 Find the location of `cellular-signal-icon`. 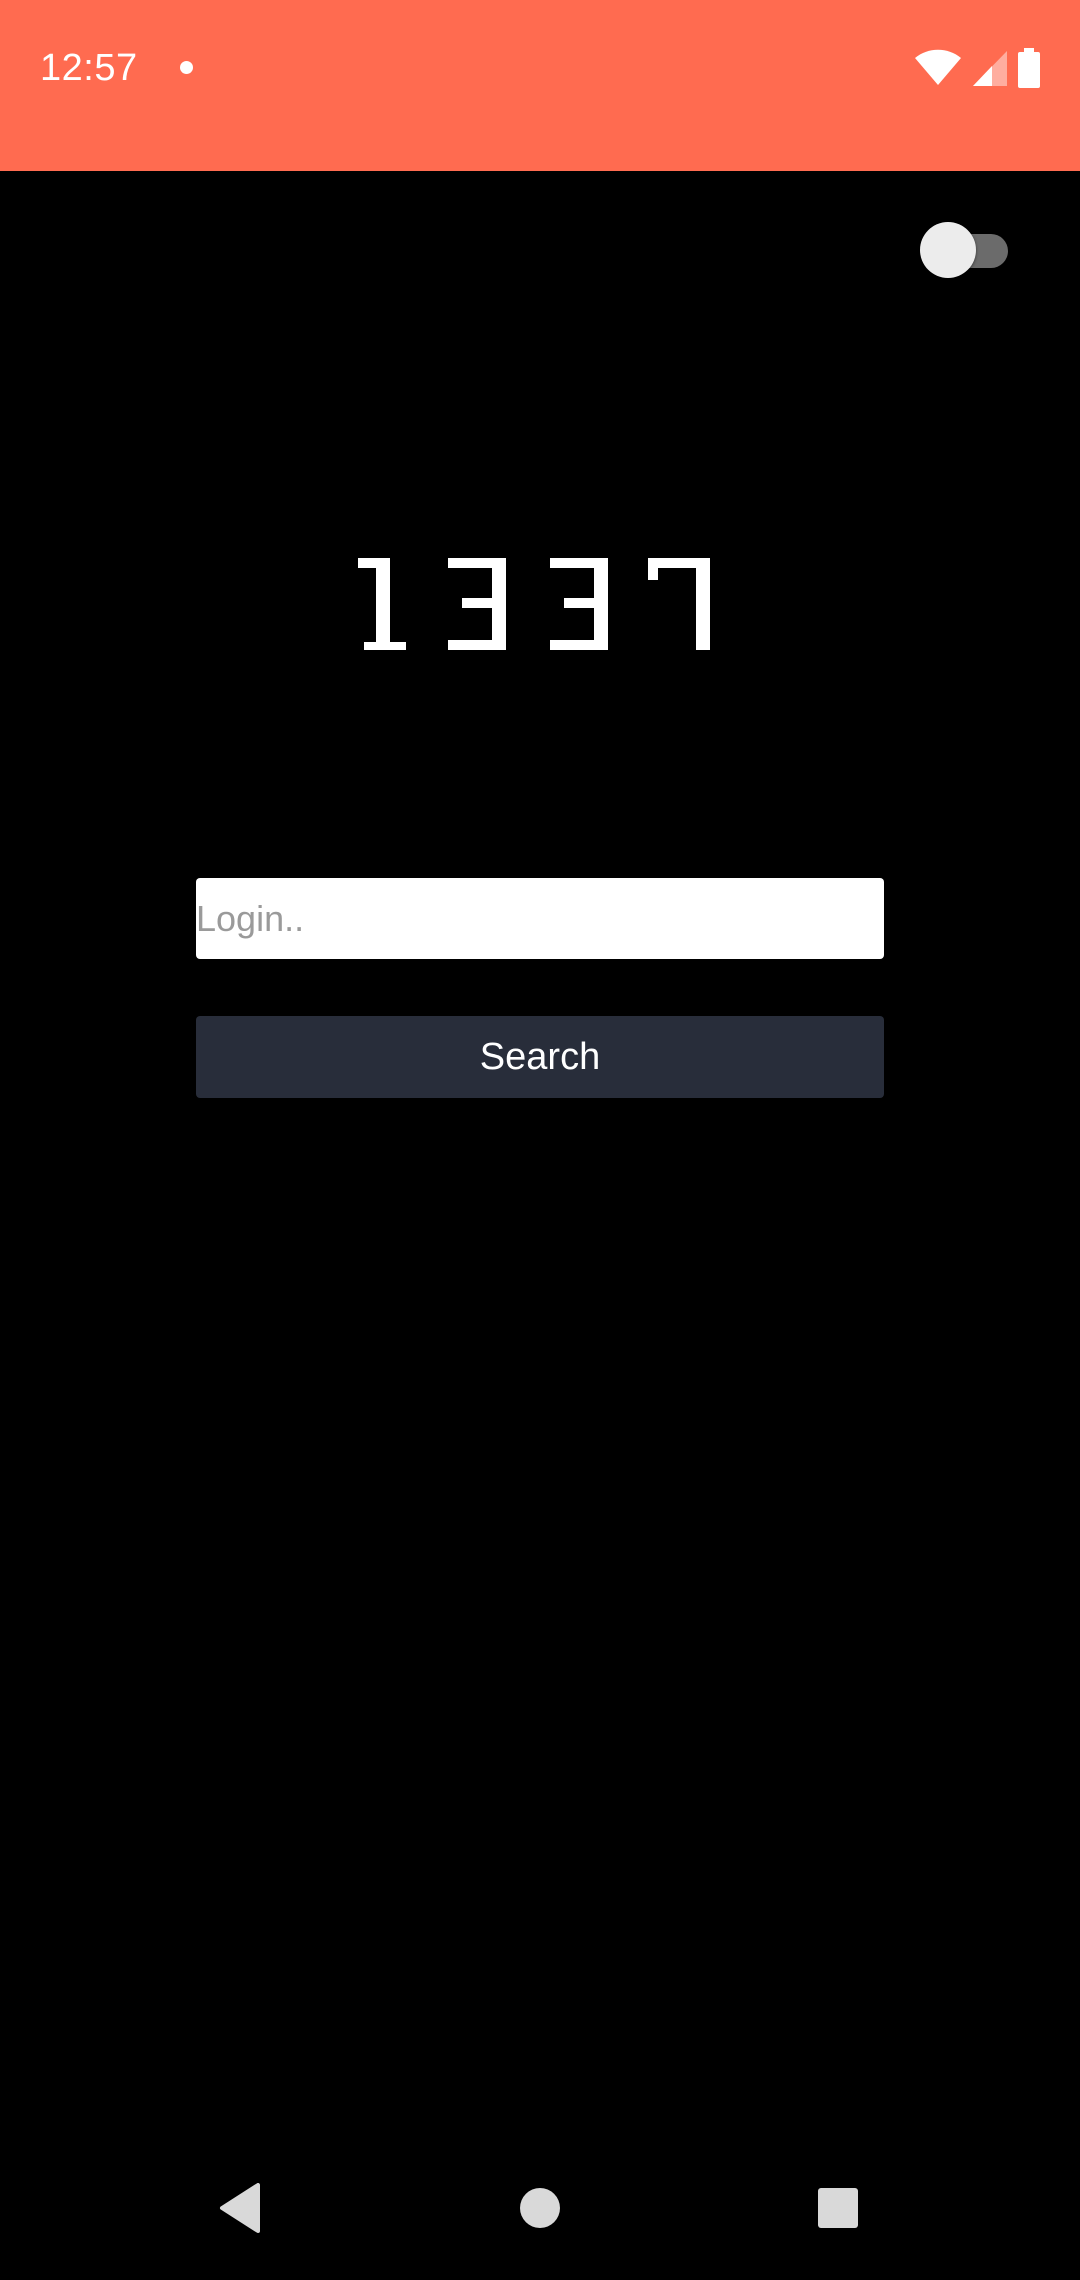

cellular-signal-icon is located at coordinates (990, 68).